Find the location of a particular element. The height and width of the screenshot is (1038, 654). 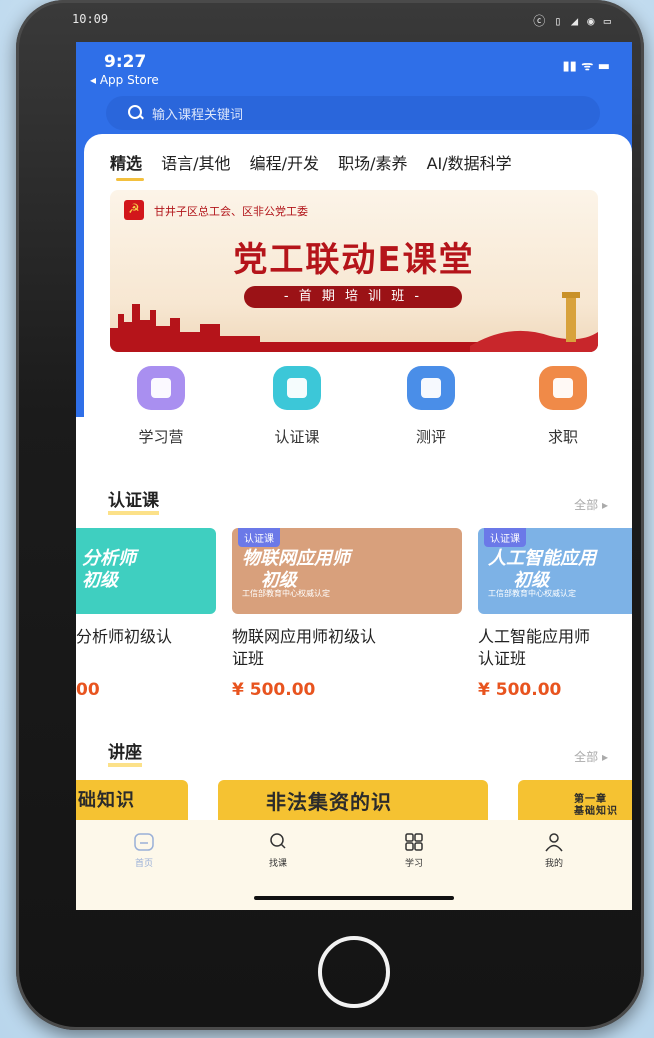

lecture-section-title: 讲座 is located at coordinates (125, 752).